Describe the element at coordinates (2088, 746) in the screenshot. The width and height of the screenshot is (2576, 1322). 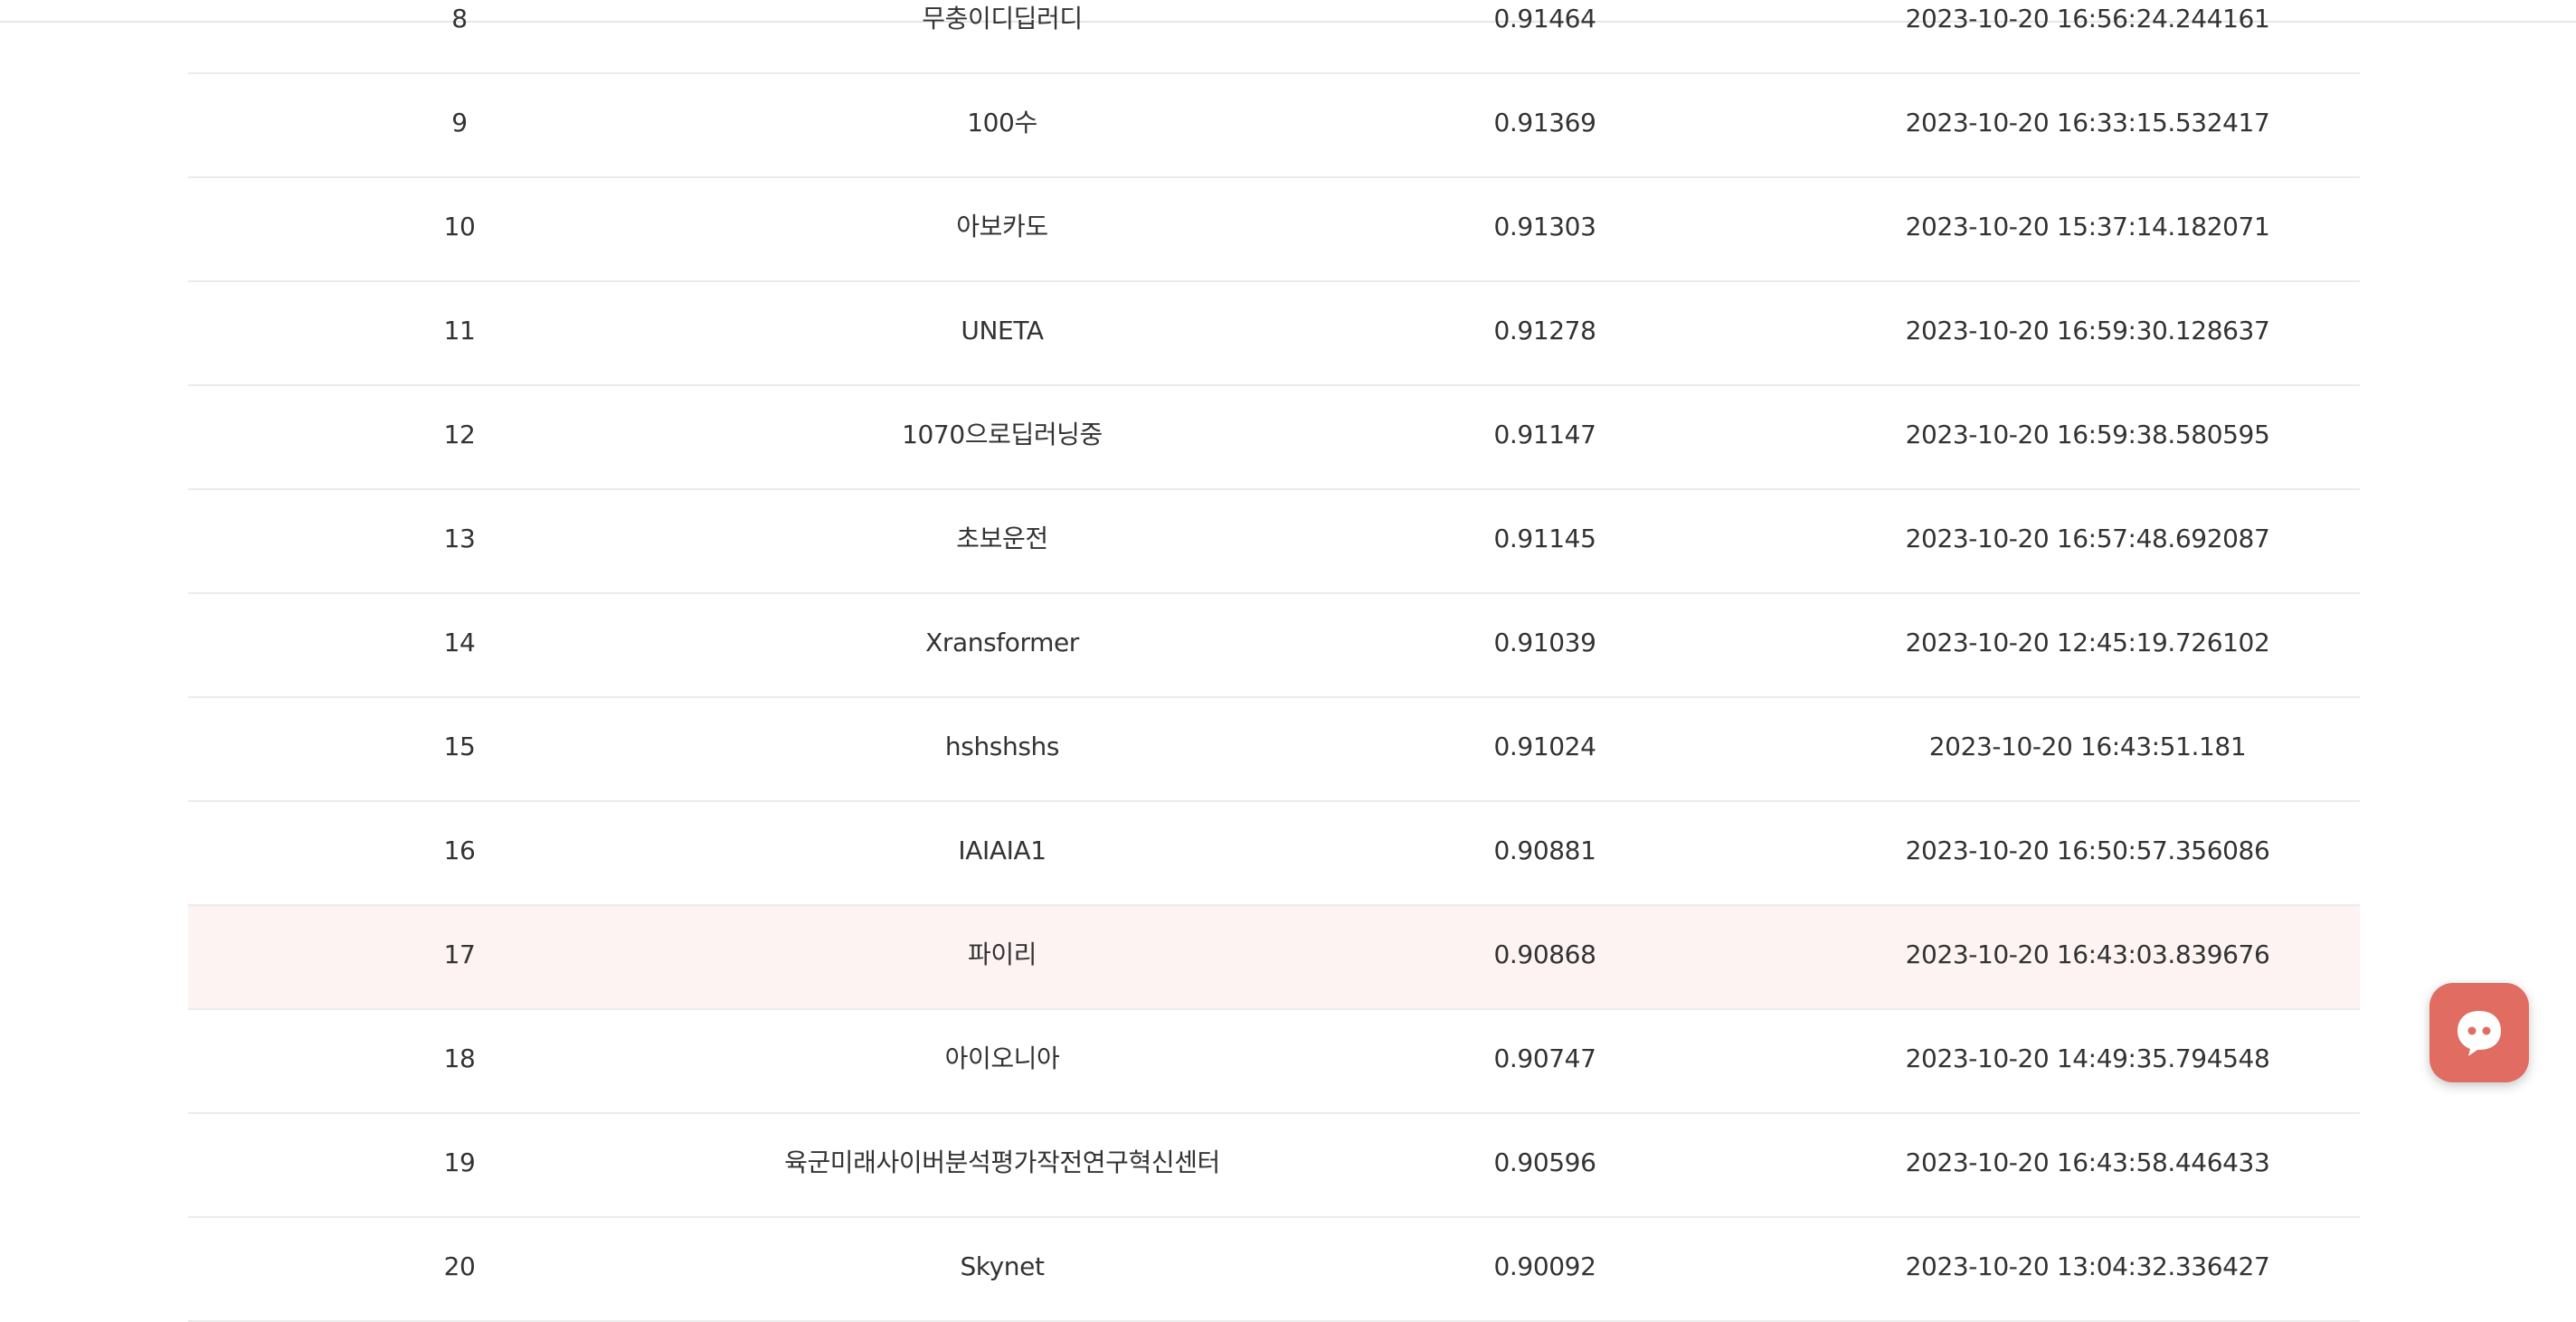
I see `submission-time-cell: 2023-10-20 16:43:51.181` at that location.